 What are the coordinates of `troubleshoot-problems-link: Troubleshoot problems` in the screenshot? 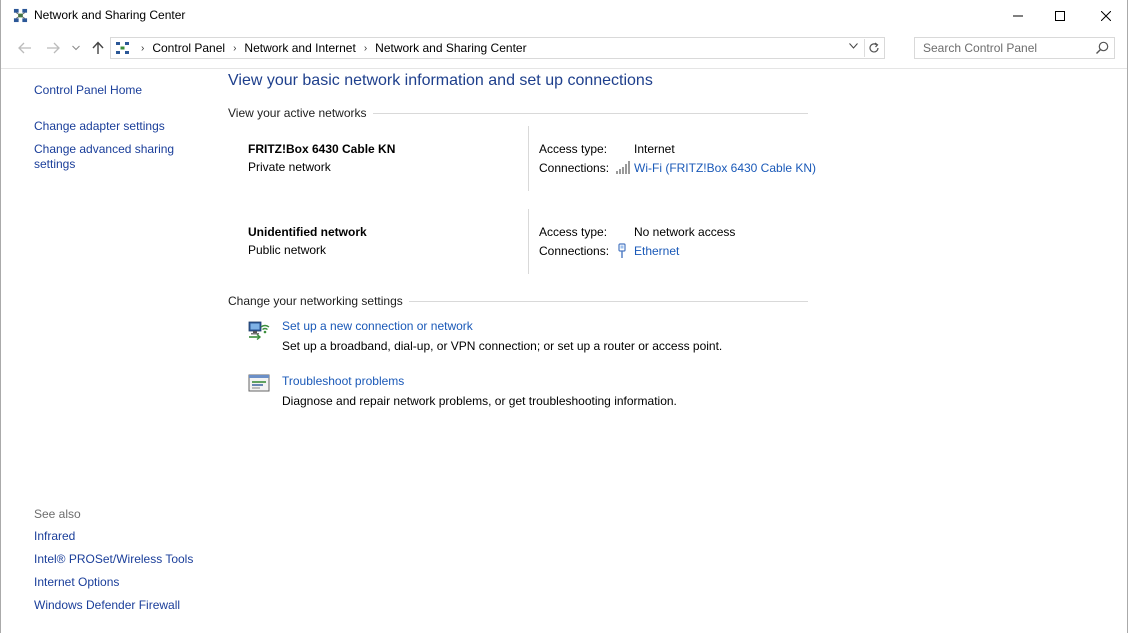 It's located at (343, 381).